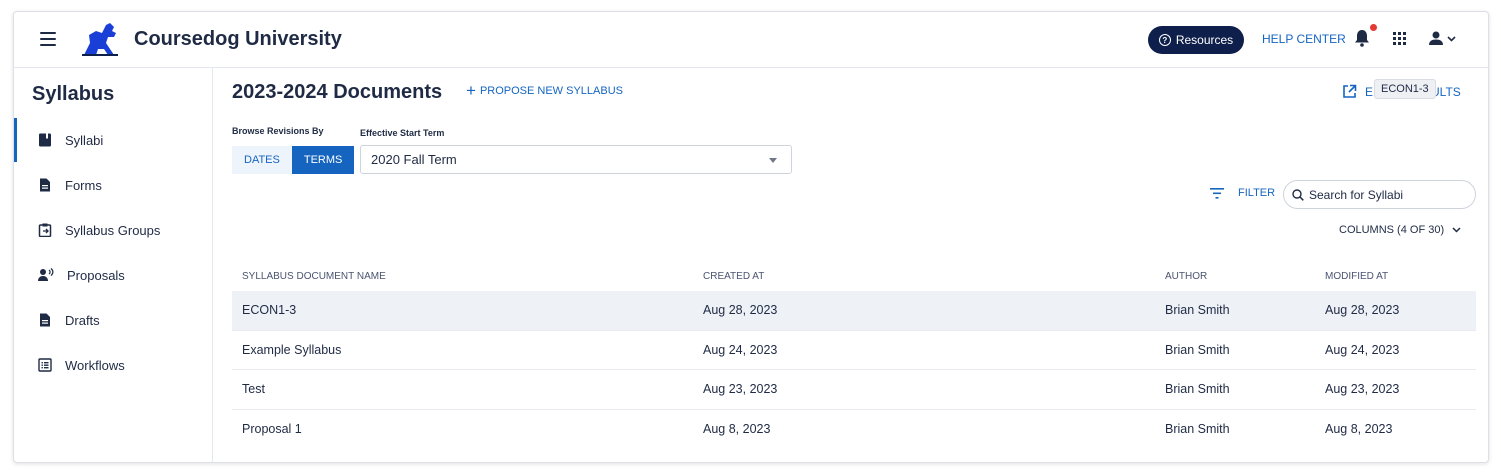  What do you see at coordinates (1359, 429) in the screenshot?
I see `cell-modified-at: Aug 8, 2023` at bounding box center [1359, 429].